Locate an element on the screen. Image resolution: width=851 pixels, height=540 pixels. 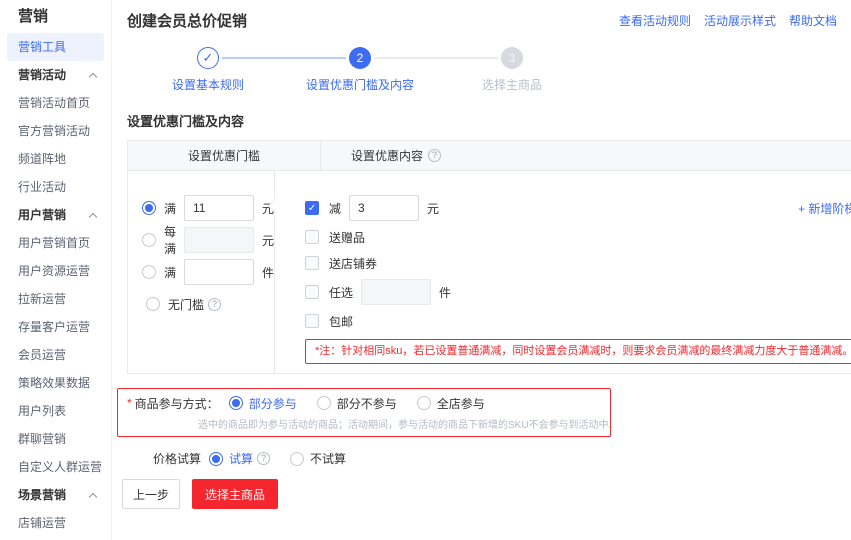
sidebar-item: 行业活动 is located at coordinates (55, 187).